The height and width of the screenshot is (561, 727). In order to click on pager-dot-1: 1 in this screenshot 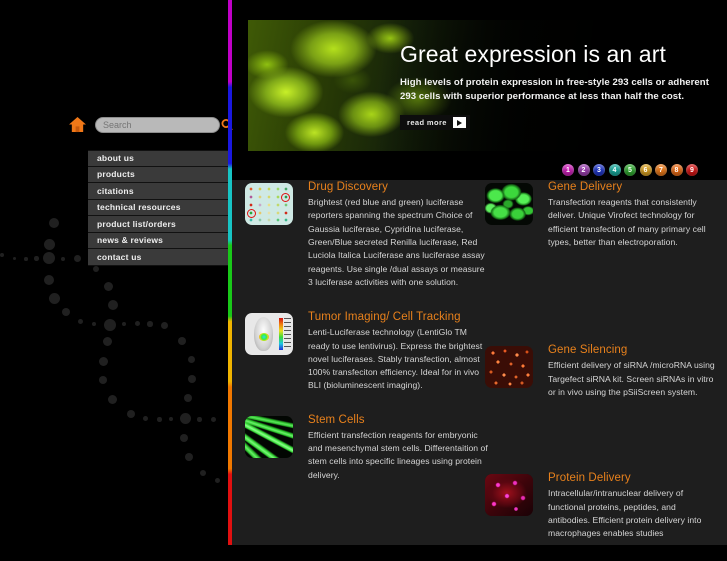, I will do `click(568, 170)`.